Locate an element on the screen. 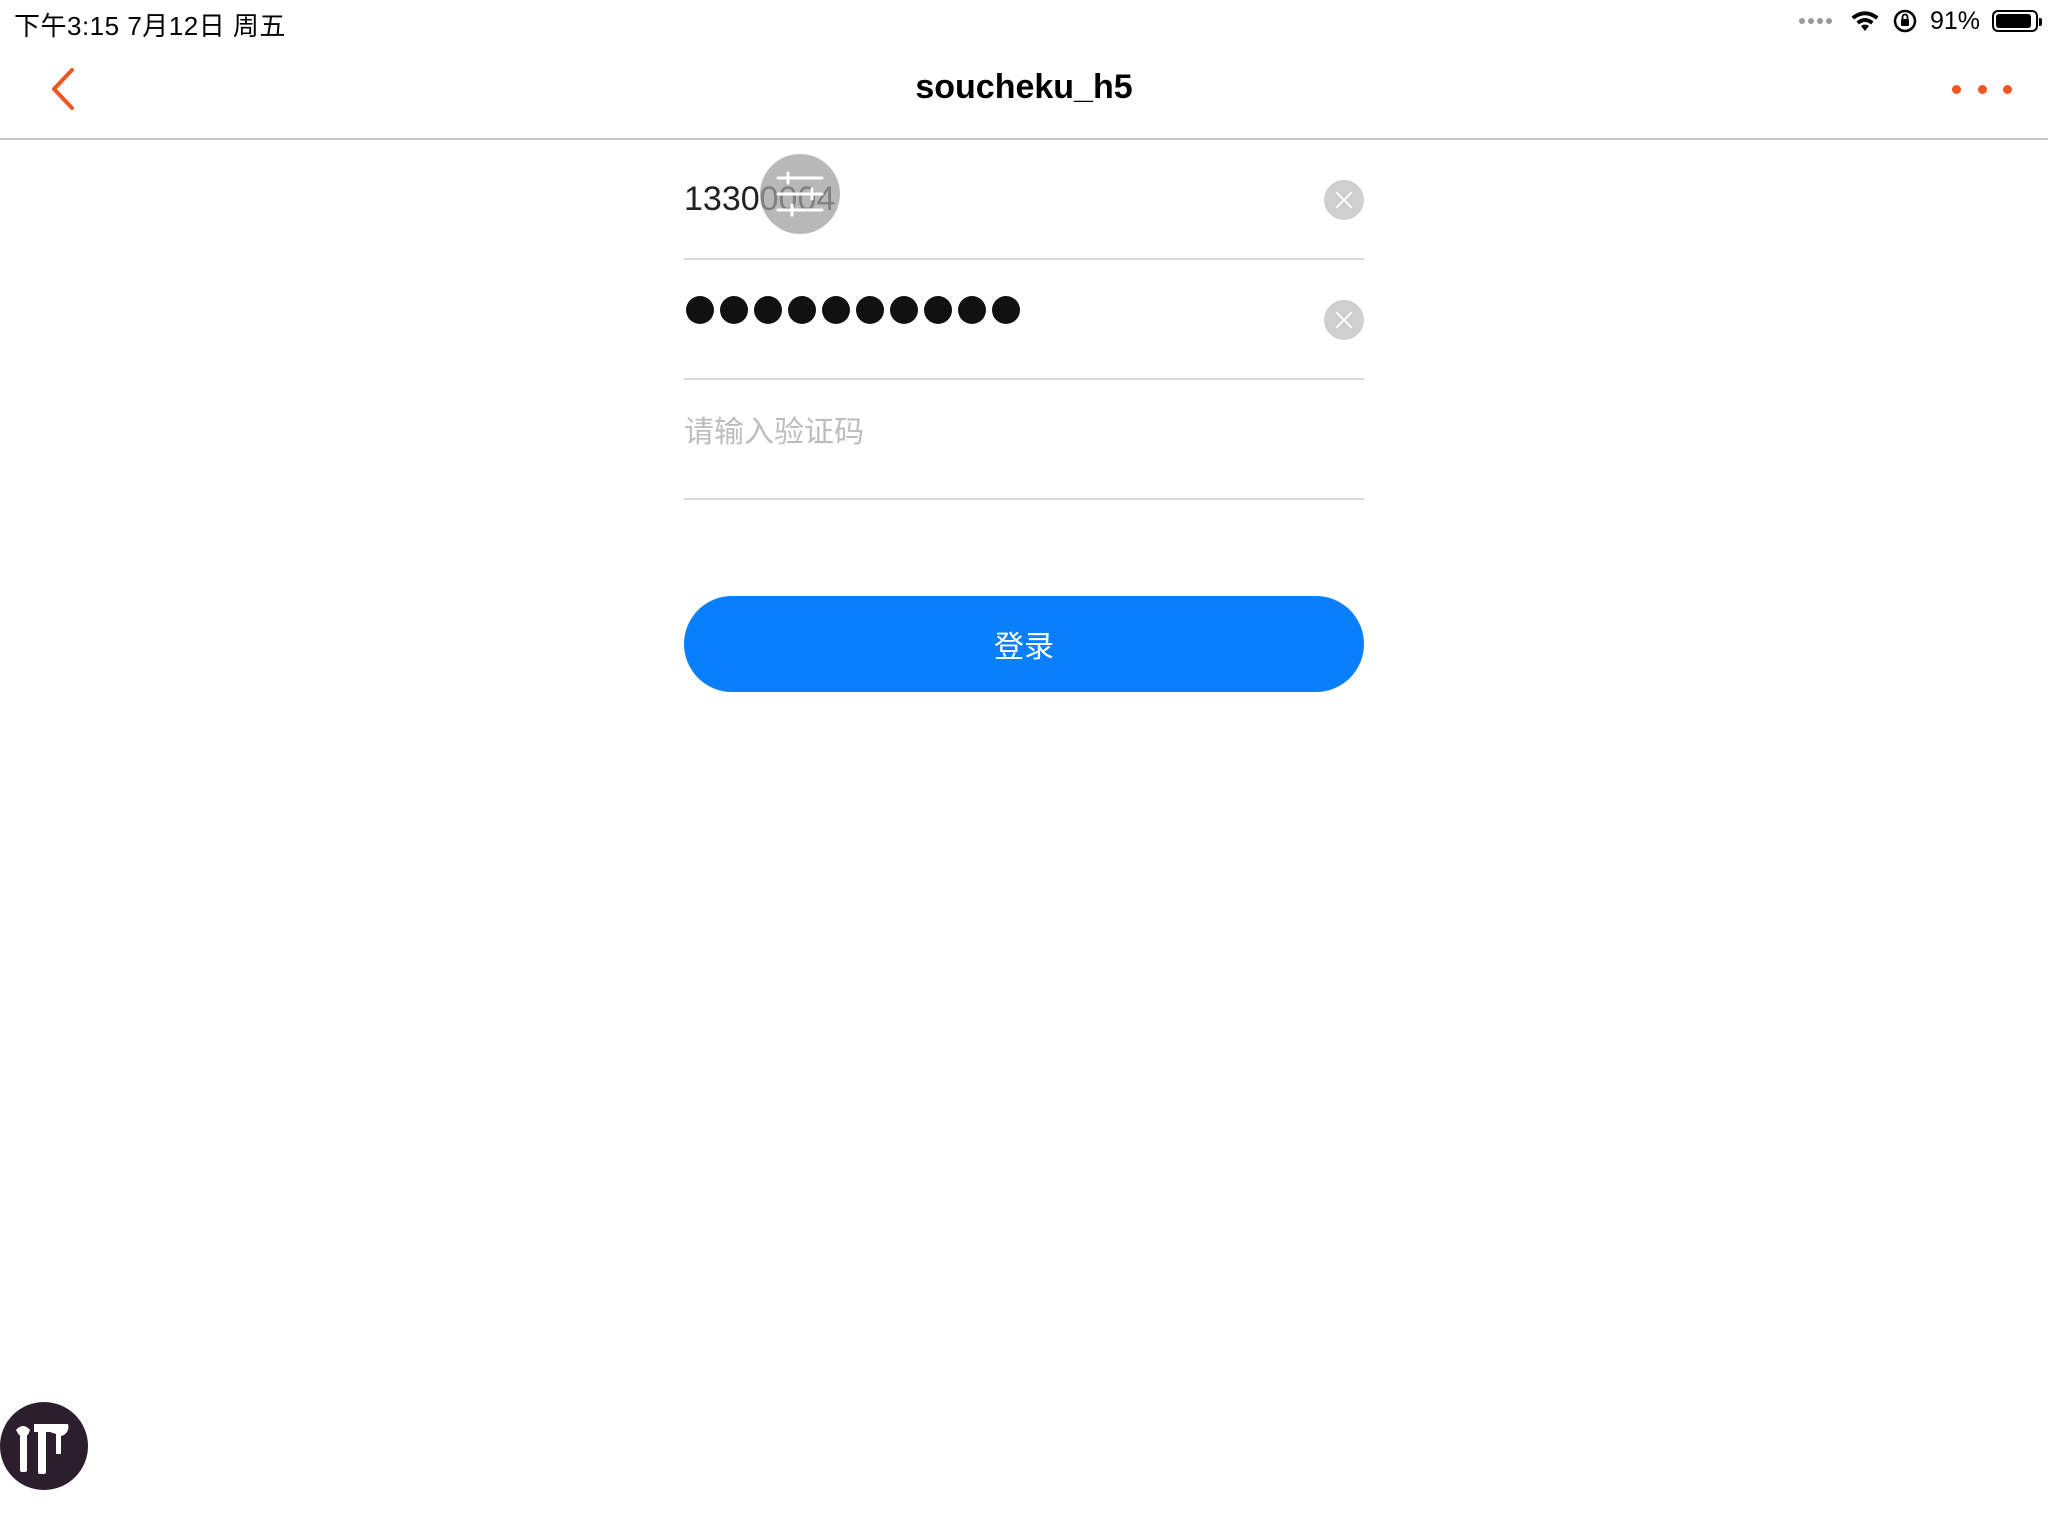  battery-icon is located at coordinates (2017, 21).